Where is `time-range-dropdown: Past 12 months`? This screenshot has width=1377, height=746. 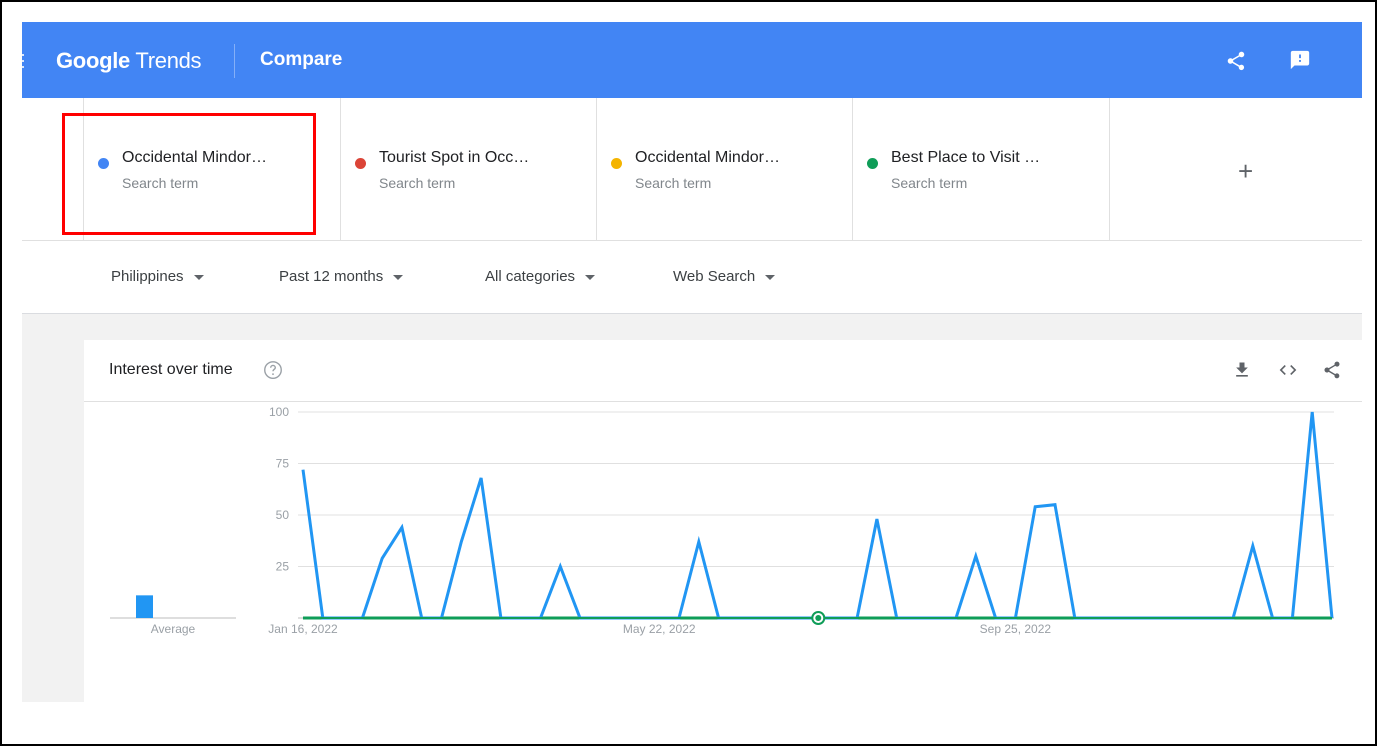
time-range-dropdown: Past 12 months is located at coordinates (341, 276).